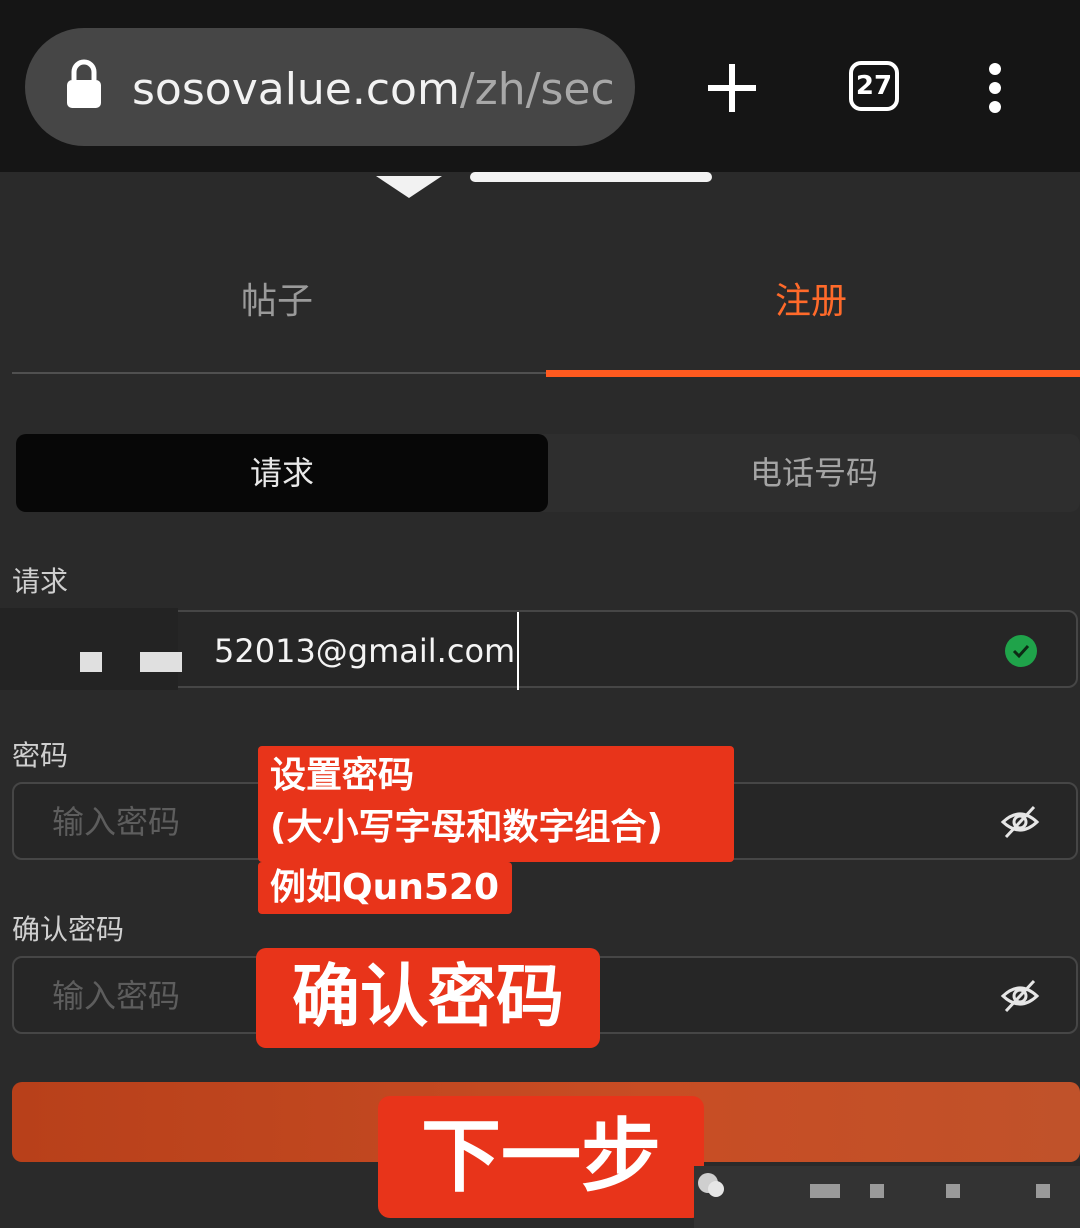 The width and height of the screenshot is (1080, 1228). Describe the element at coordinates (91, 649) in the screenshot. I see `redacted-area` at that location.